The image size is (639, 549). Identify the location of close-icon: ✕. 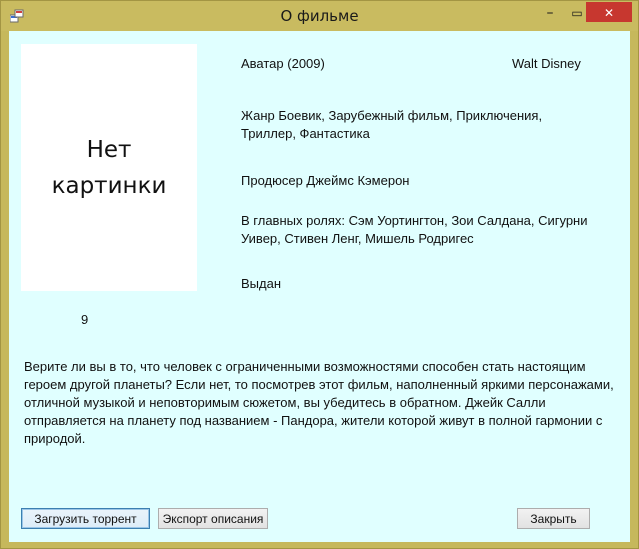
(609, 13).